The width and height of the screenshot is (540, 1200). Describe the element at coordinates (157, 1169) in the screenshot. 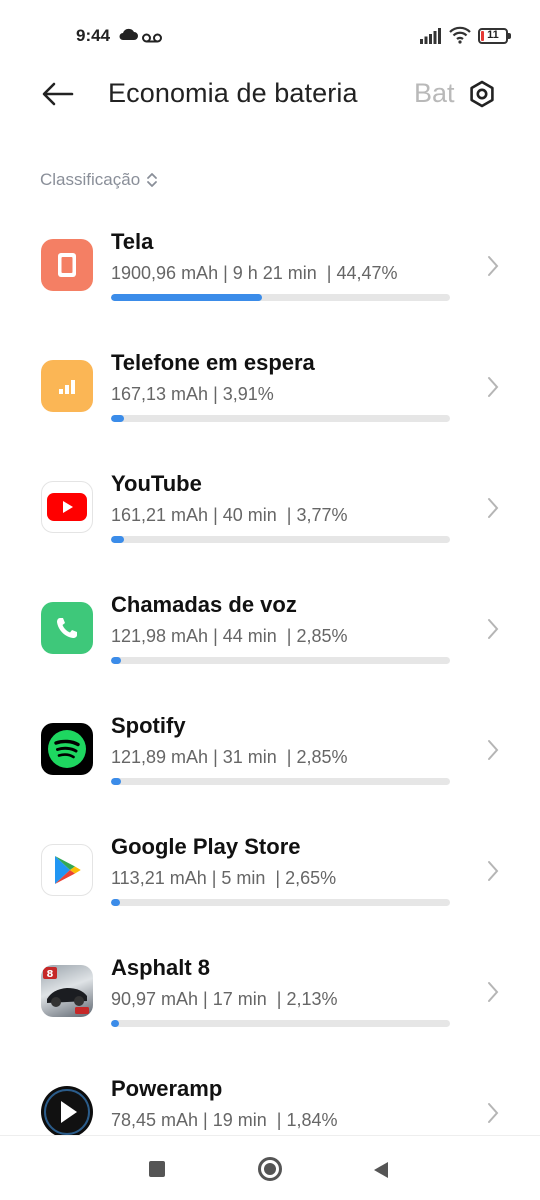

I see `recents-button` at that location.